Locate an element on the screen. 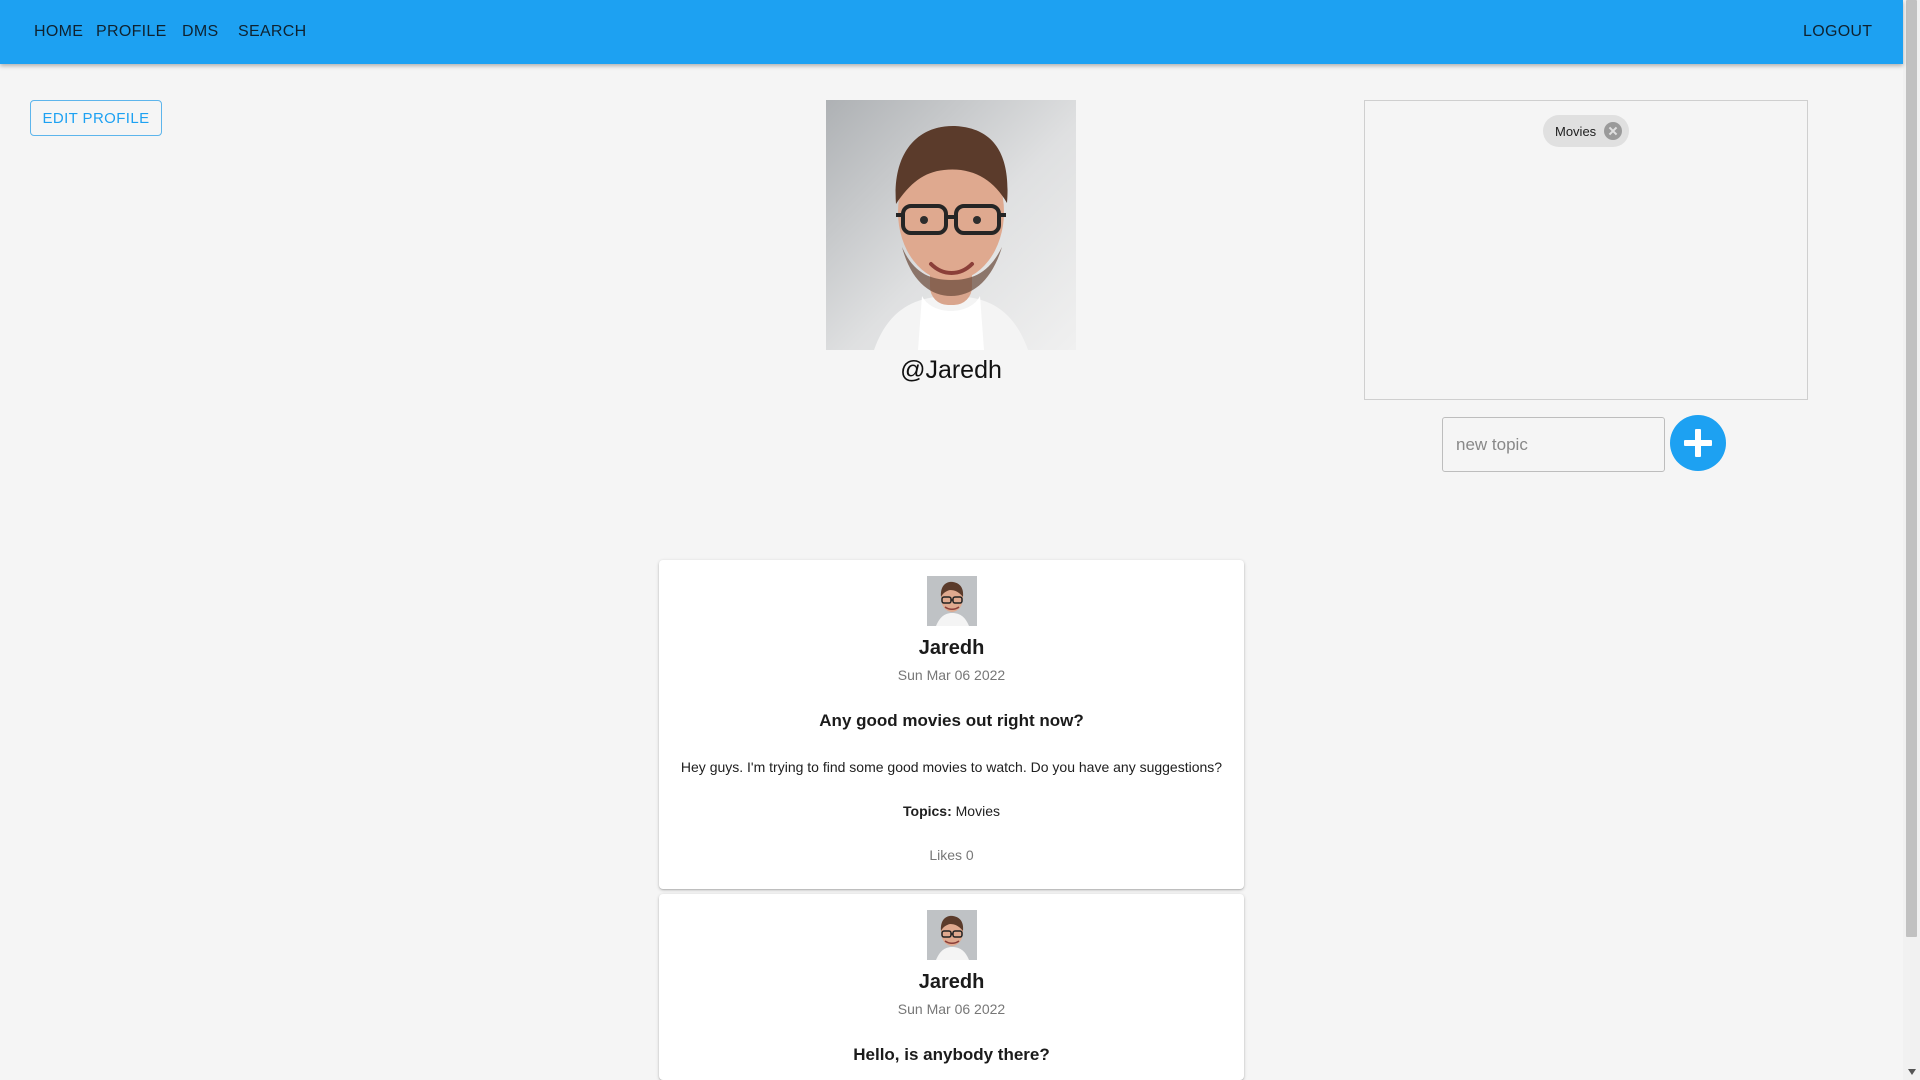  topic-chip-movies: Movies is located at coordinates (1586, 131).